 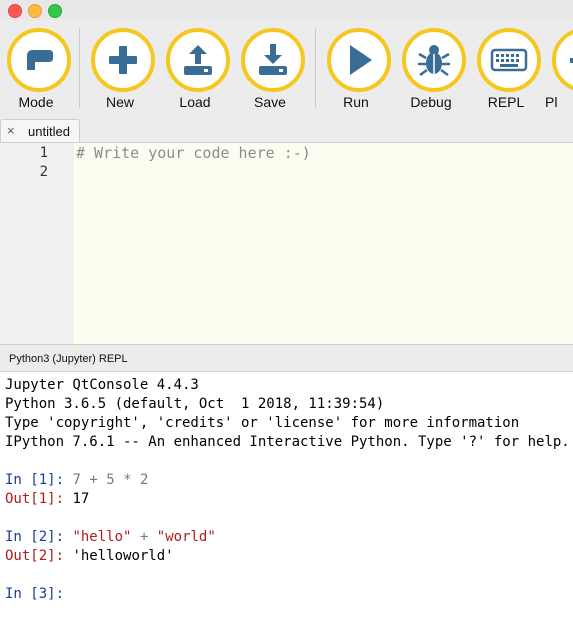 I want to click on plotter-button: Pl, so click(x=559, y=72).